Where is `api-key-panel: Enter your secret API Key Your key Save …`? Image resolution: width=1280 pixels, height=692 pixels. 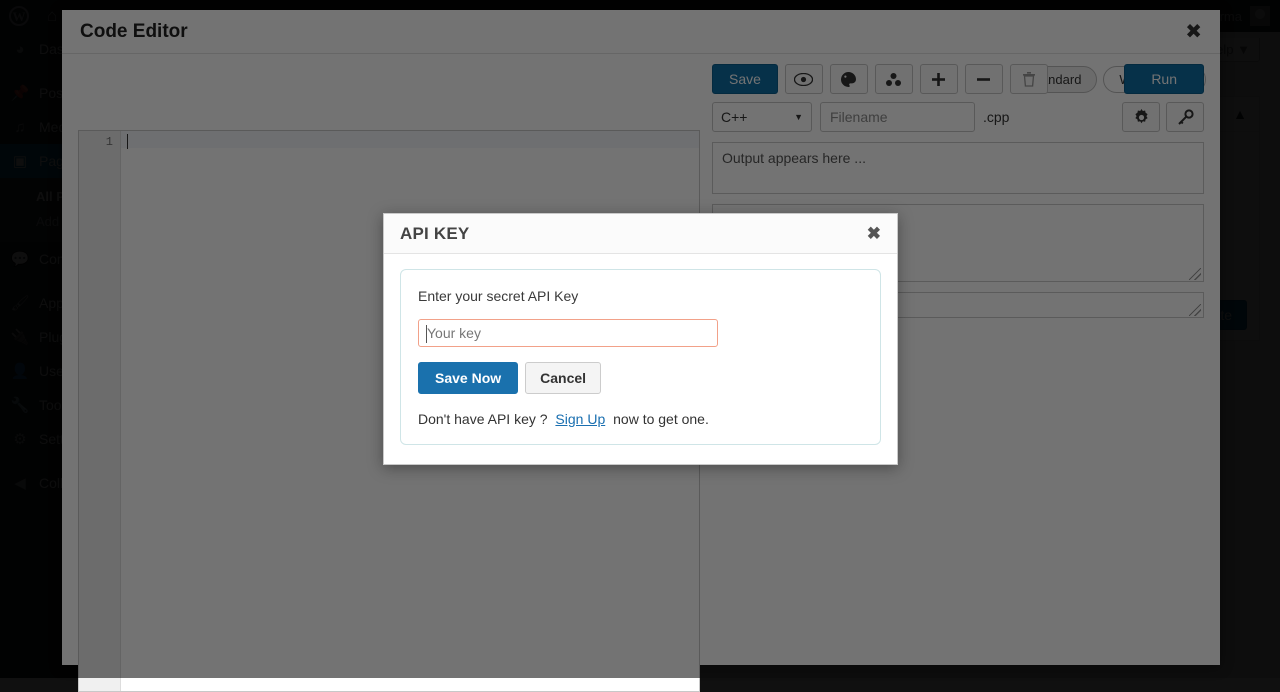 api-key-panel: Enter your secret API Key Your key Save … is located at coordinates (640, 357).